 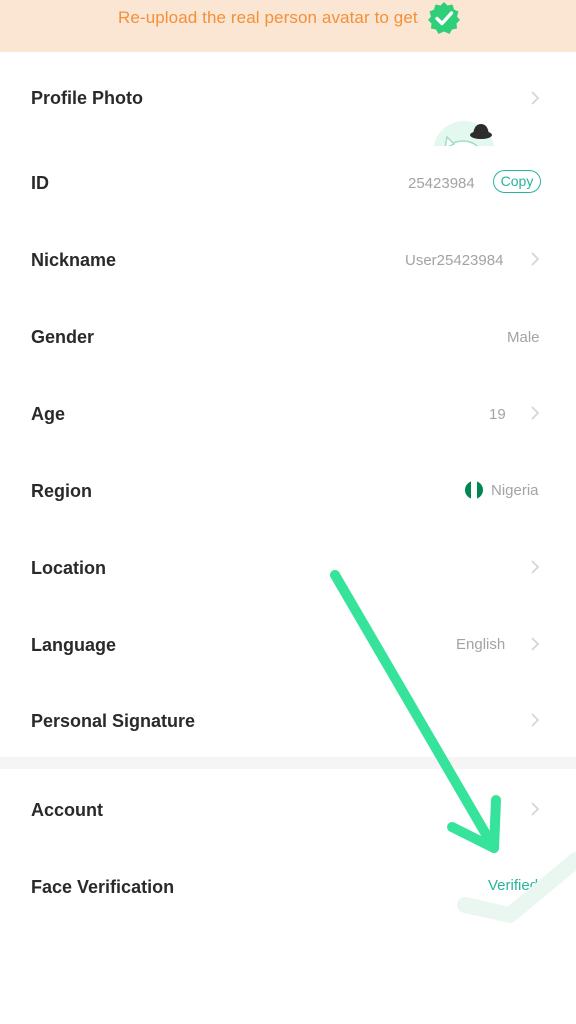 What do you see at coordinates (288, 763) in the screenshot?
I see `section-divider` at bounding box center [288, 763].